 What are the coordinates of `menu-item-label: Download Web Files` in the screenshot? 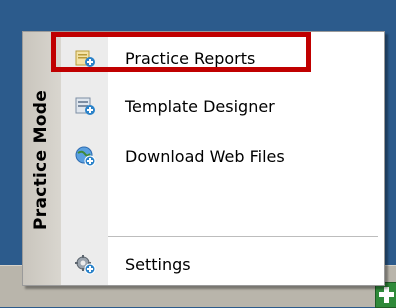 It's located at (205, 156).